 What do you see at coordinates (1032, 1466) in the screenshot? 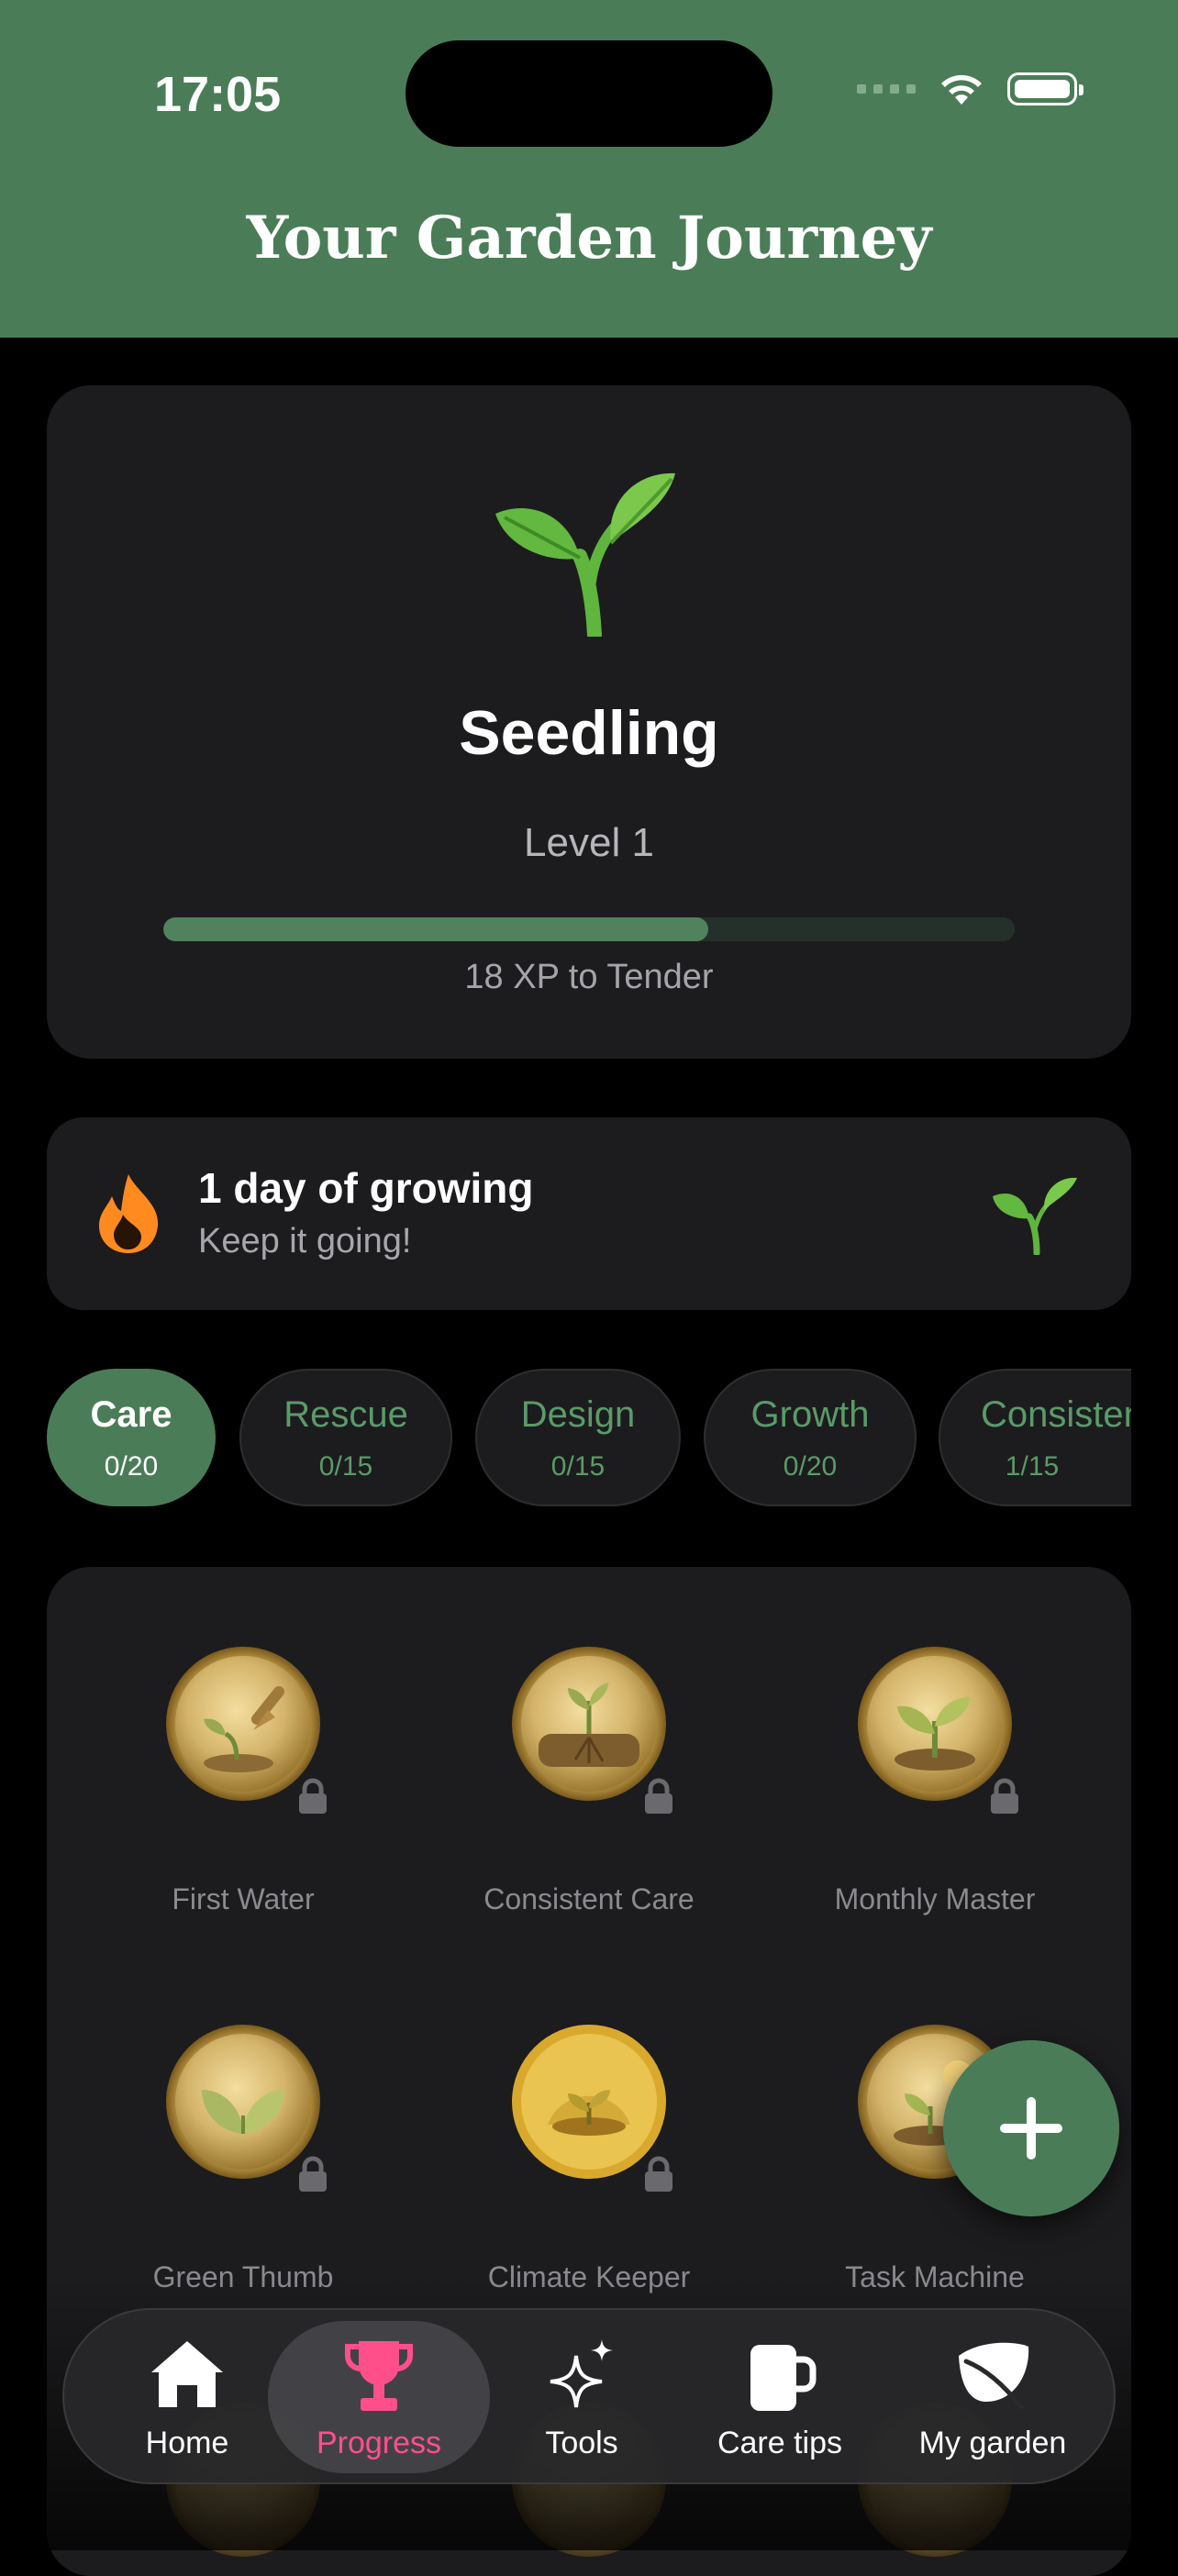
I see `tab-count: 1/15` at bounding box center [1032, 1466].